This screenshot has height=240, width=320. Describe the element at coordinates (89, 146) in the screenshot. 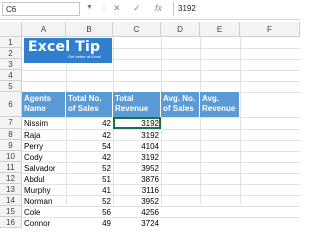

I see `table-cell: 54` at that location.